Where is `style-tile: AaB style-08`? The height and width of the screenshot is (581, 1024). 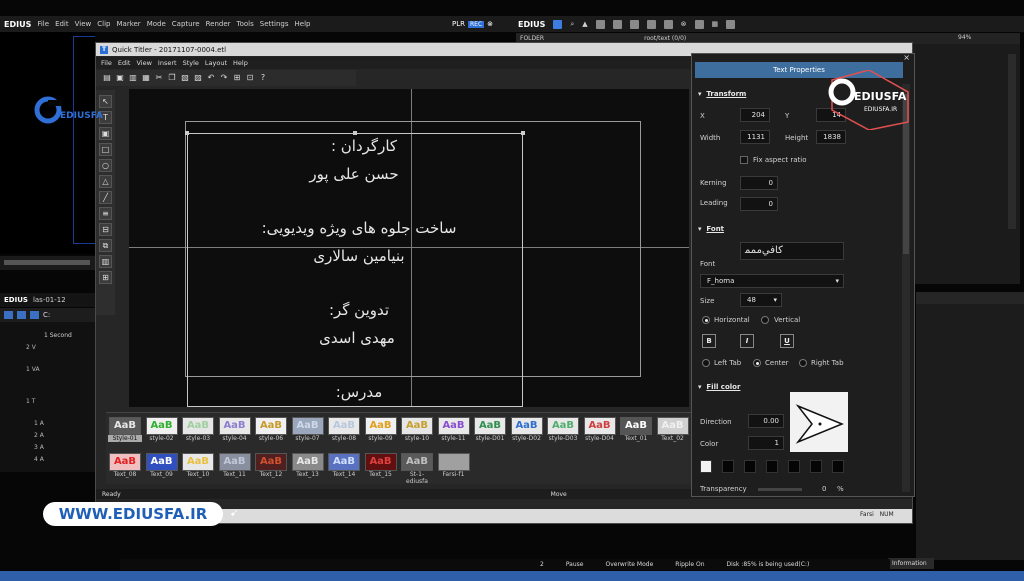 style-tile: AaB style-08 is located at coordinates (344, 429).